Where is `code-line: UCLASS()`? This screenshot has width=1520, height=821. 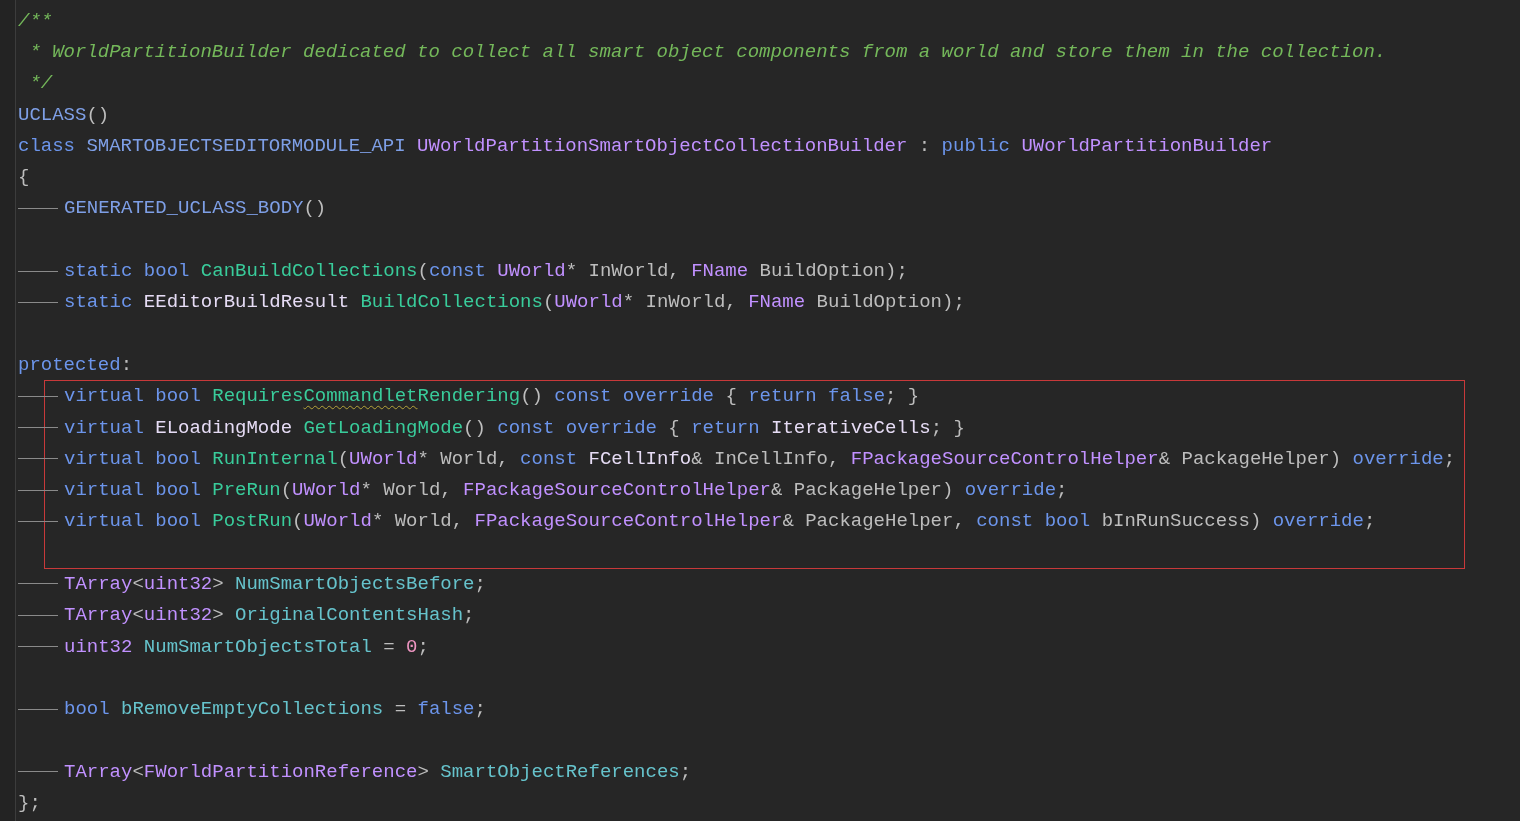 code-line: UCLASS() is located at coordinates (64, 114).